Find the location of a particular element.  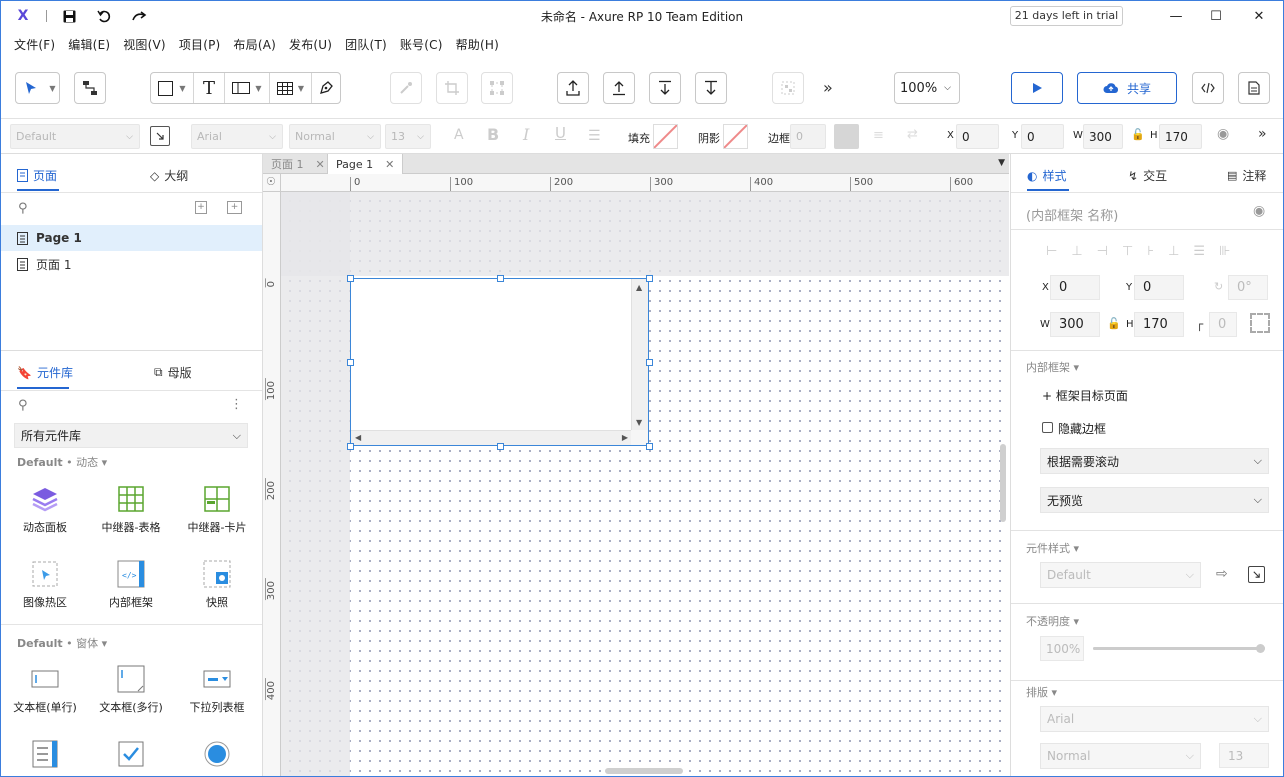

more-options-icon: ⋮ is located at coordinates (236, 404).